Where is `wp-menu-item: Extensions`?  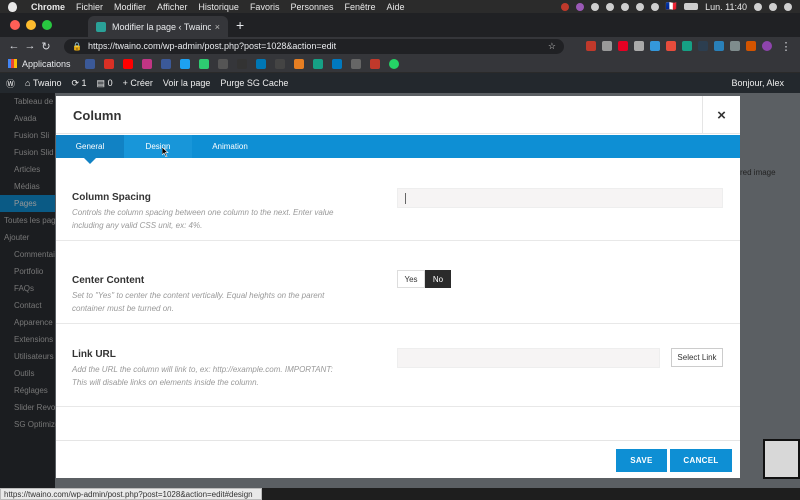
wp-menu-item: Extensions is located at coordinates (27, 339).